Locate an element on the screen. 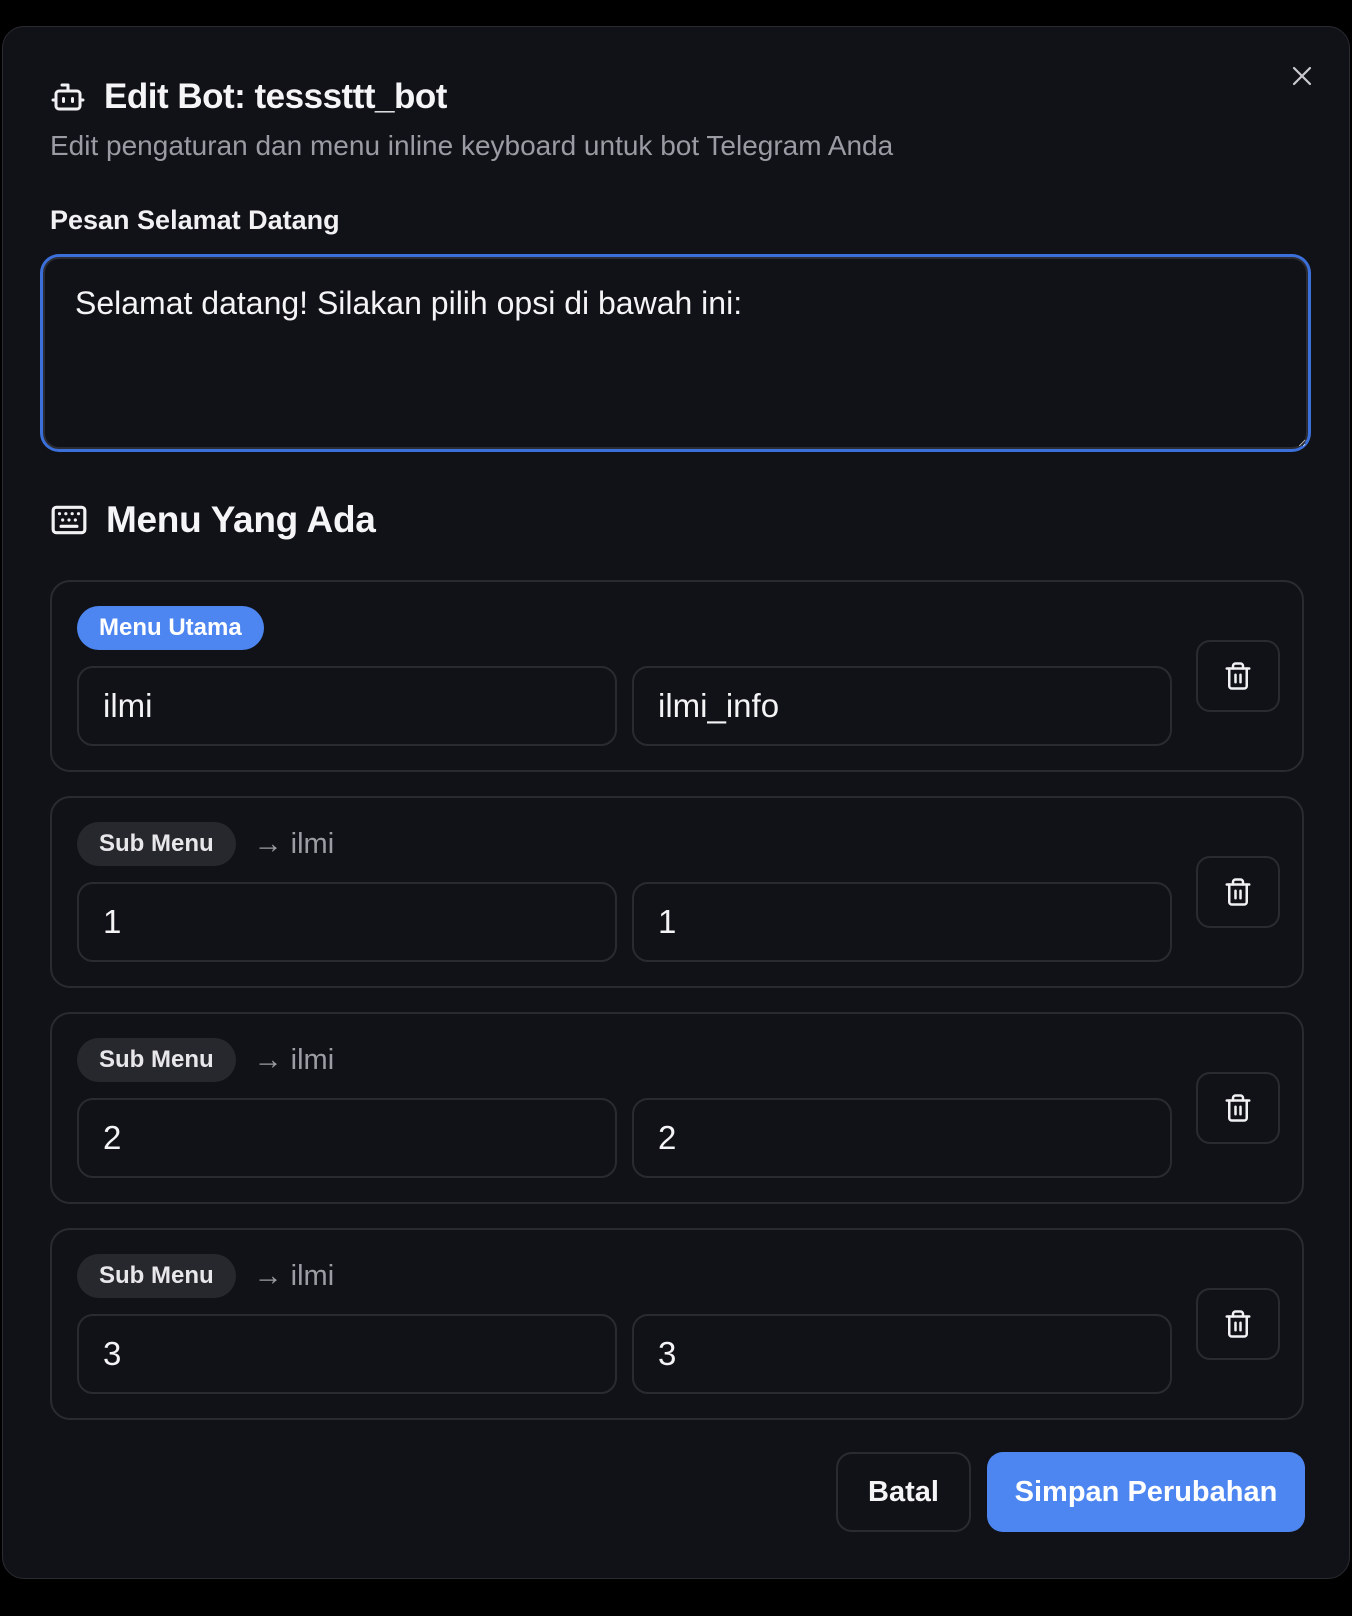  dialog-header: Edit Bot: tesssttt_bot is located at coordinates (248, 97).